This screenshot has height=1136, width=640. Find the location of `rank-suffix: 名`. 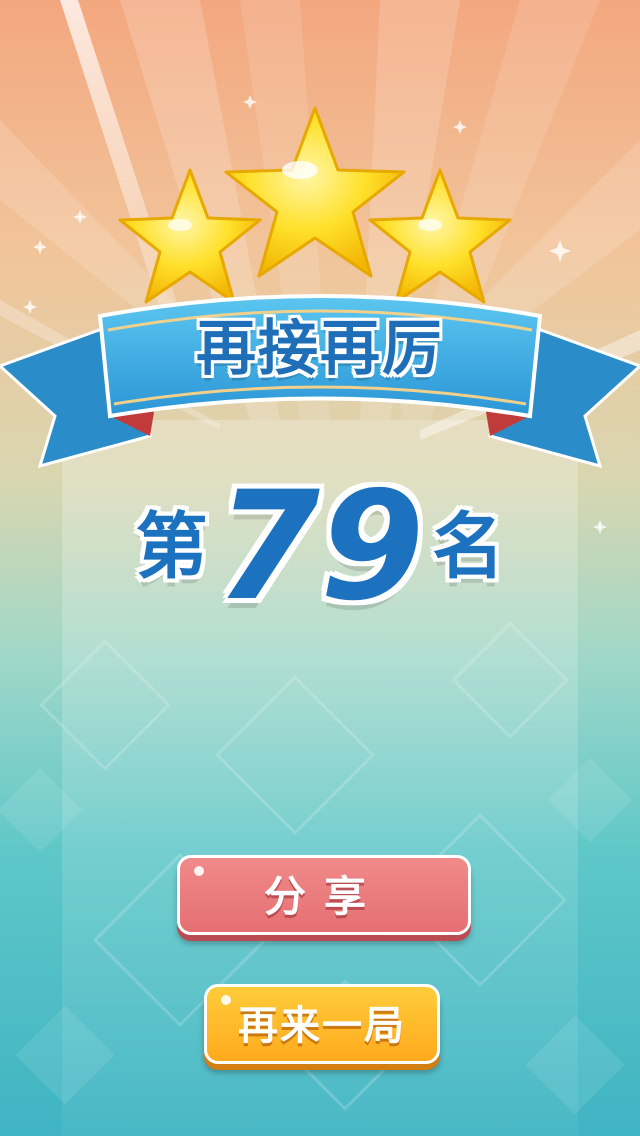

rank-suffix: 名 is located at coordinates (468, 546).